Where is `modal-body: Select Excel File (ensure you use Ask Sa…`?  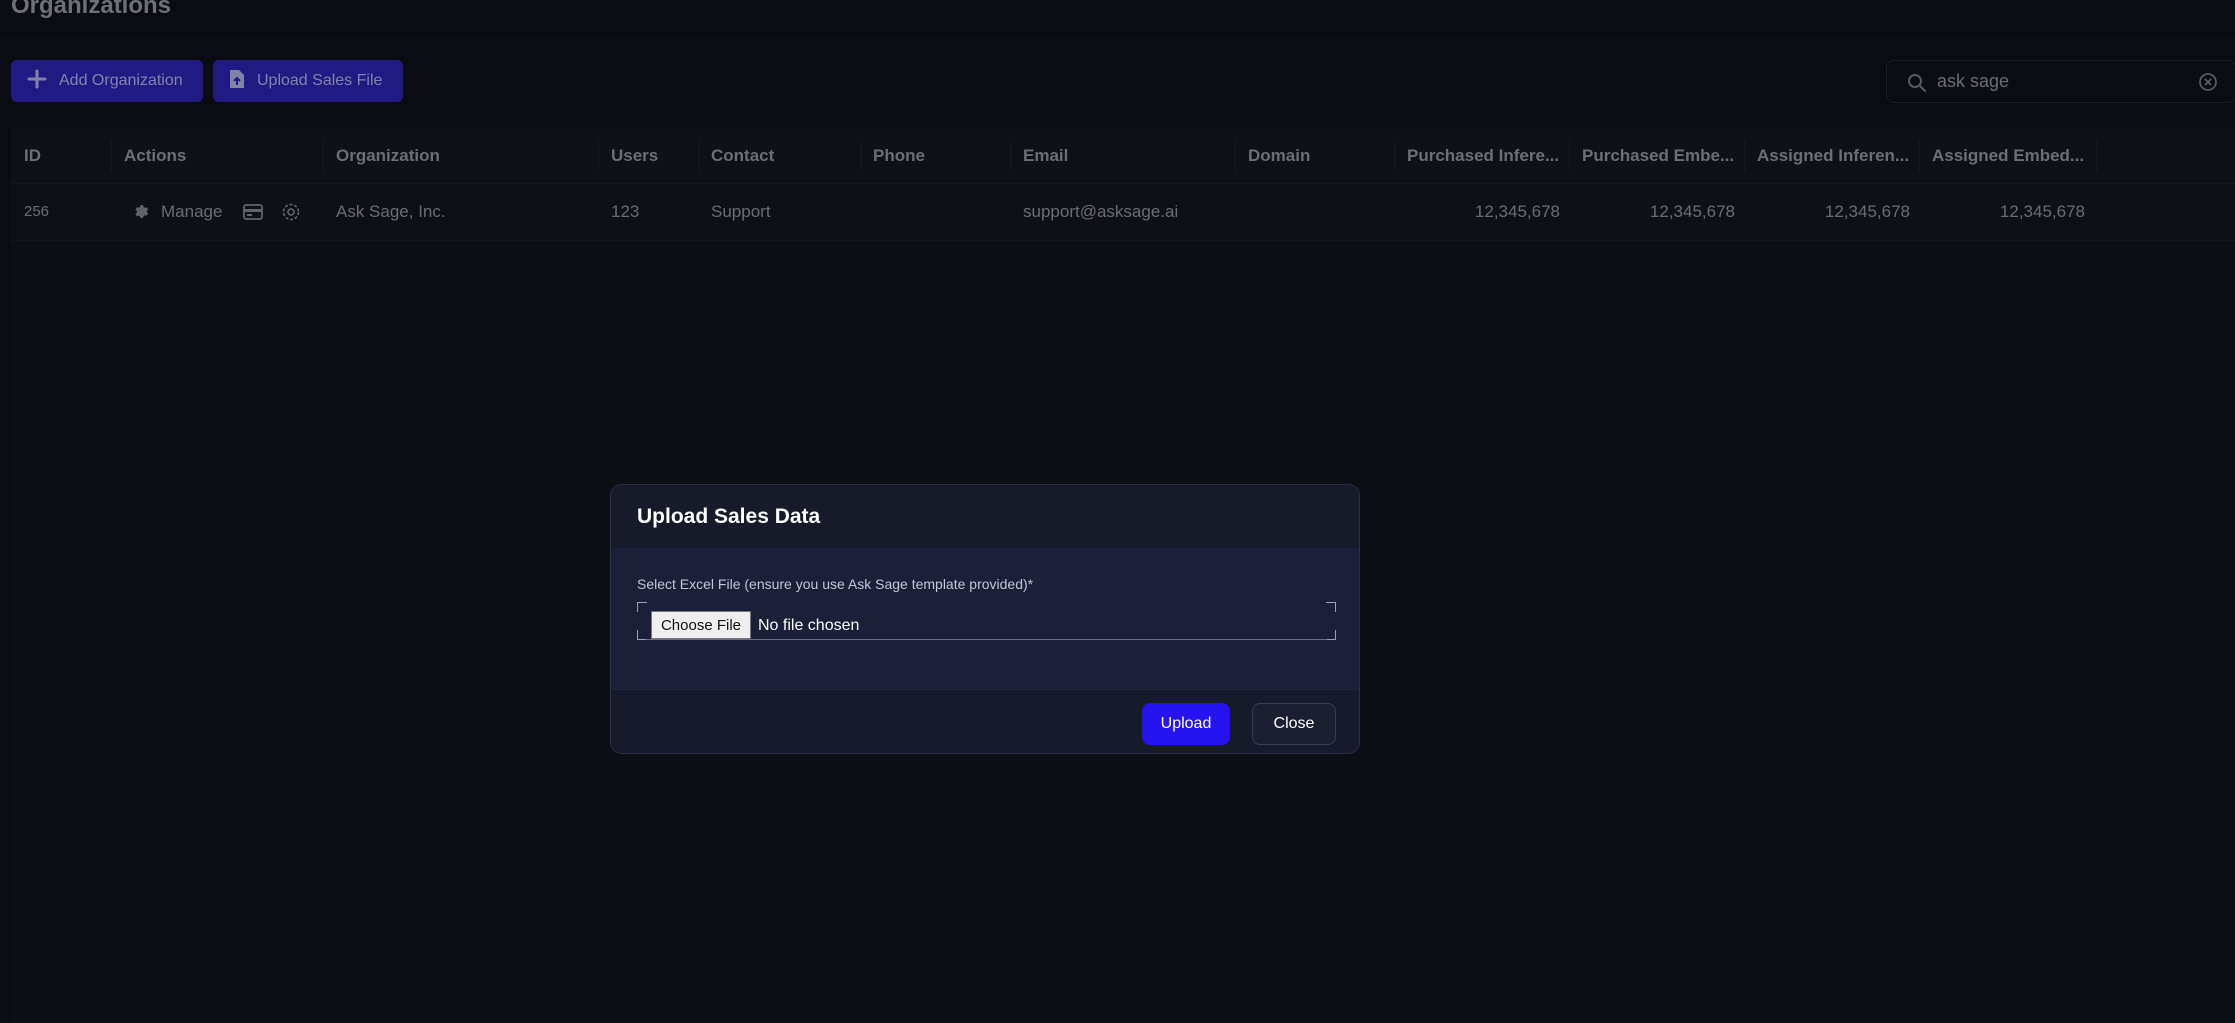
modal-body: Select Excel File (ensure you use Ask Sa… is located at coordinates (985, 618).